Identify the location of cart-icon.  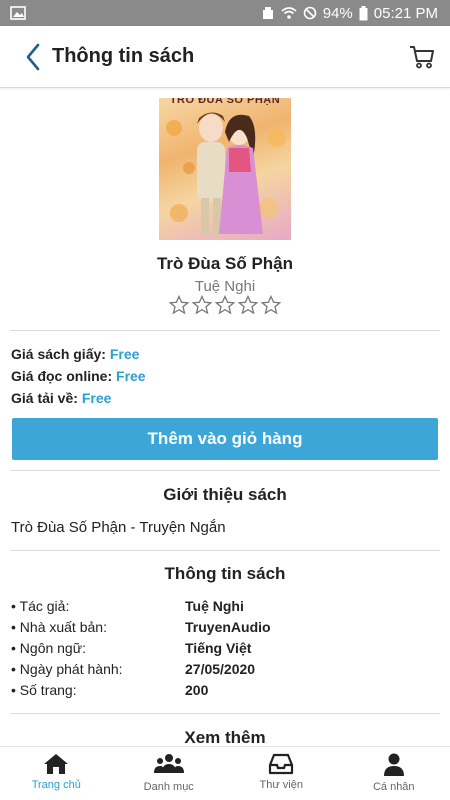
(422, 56).